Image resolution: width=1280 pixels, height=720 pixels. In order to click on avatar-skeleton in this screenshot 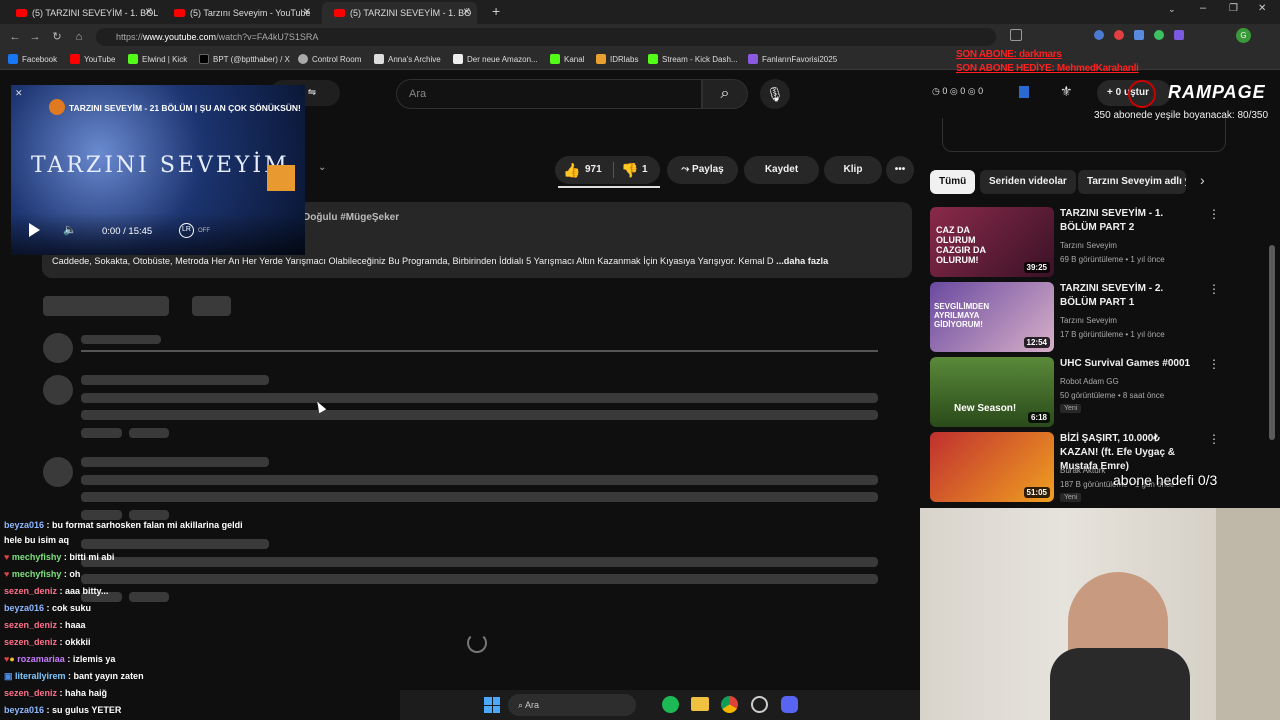, I will do `click(58, 390)`.